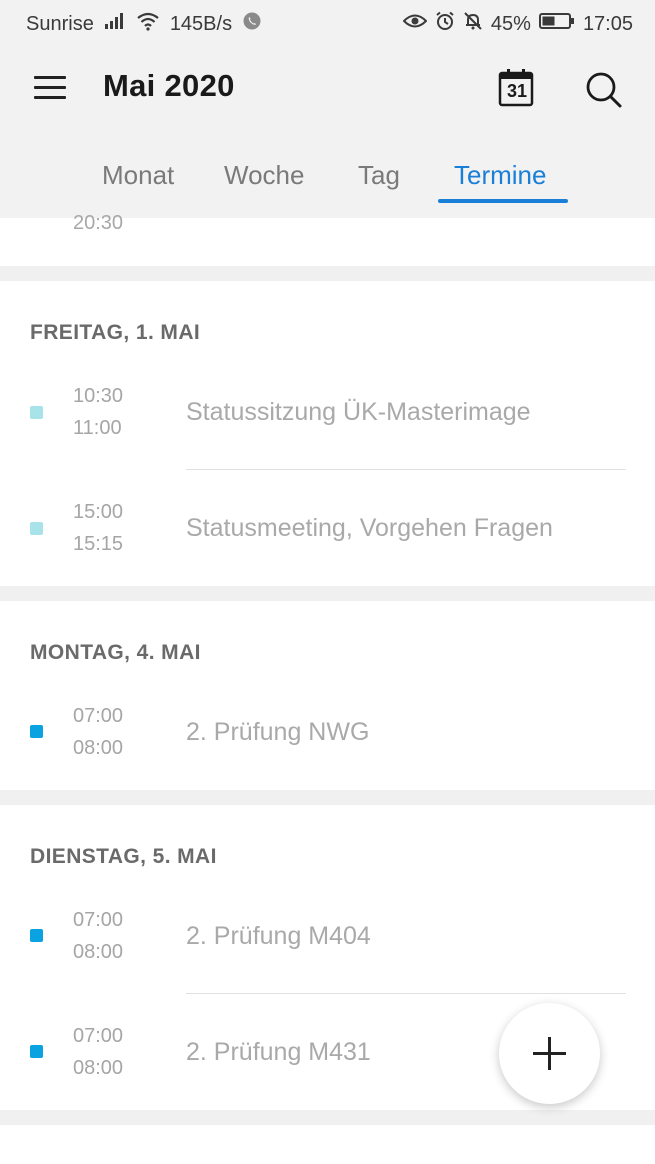 This screenshot has width=655, height=1164. Describe the element at coordinates (327, 132) in the screenshot. I see `app-bar: Mai 2020 31 Monat Woche Tag Termine` at that location.